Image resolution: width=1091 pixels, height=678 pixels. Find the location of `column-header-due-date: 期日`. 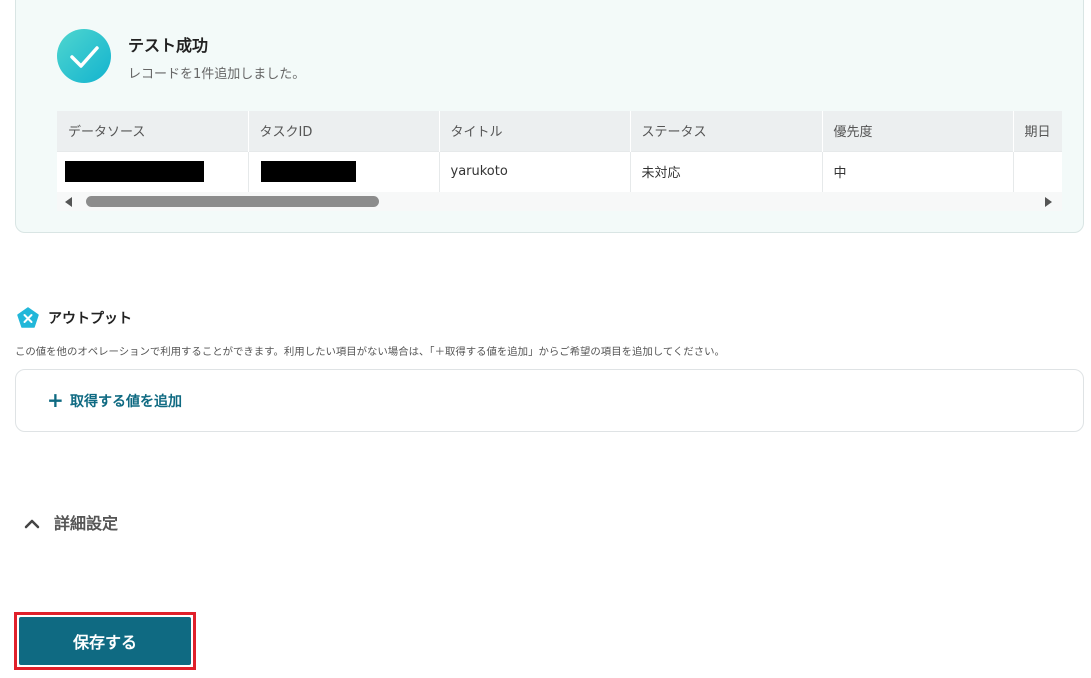

column-header-due-date: 期日 is located at coordinates (1037, 131).